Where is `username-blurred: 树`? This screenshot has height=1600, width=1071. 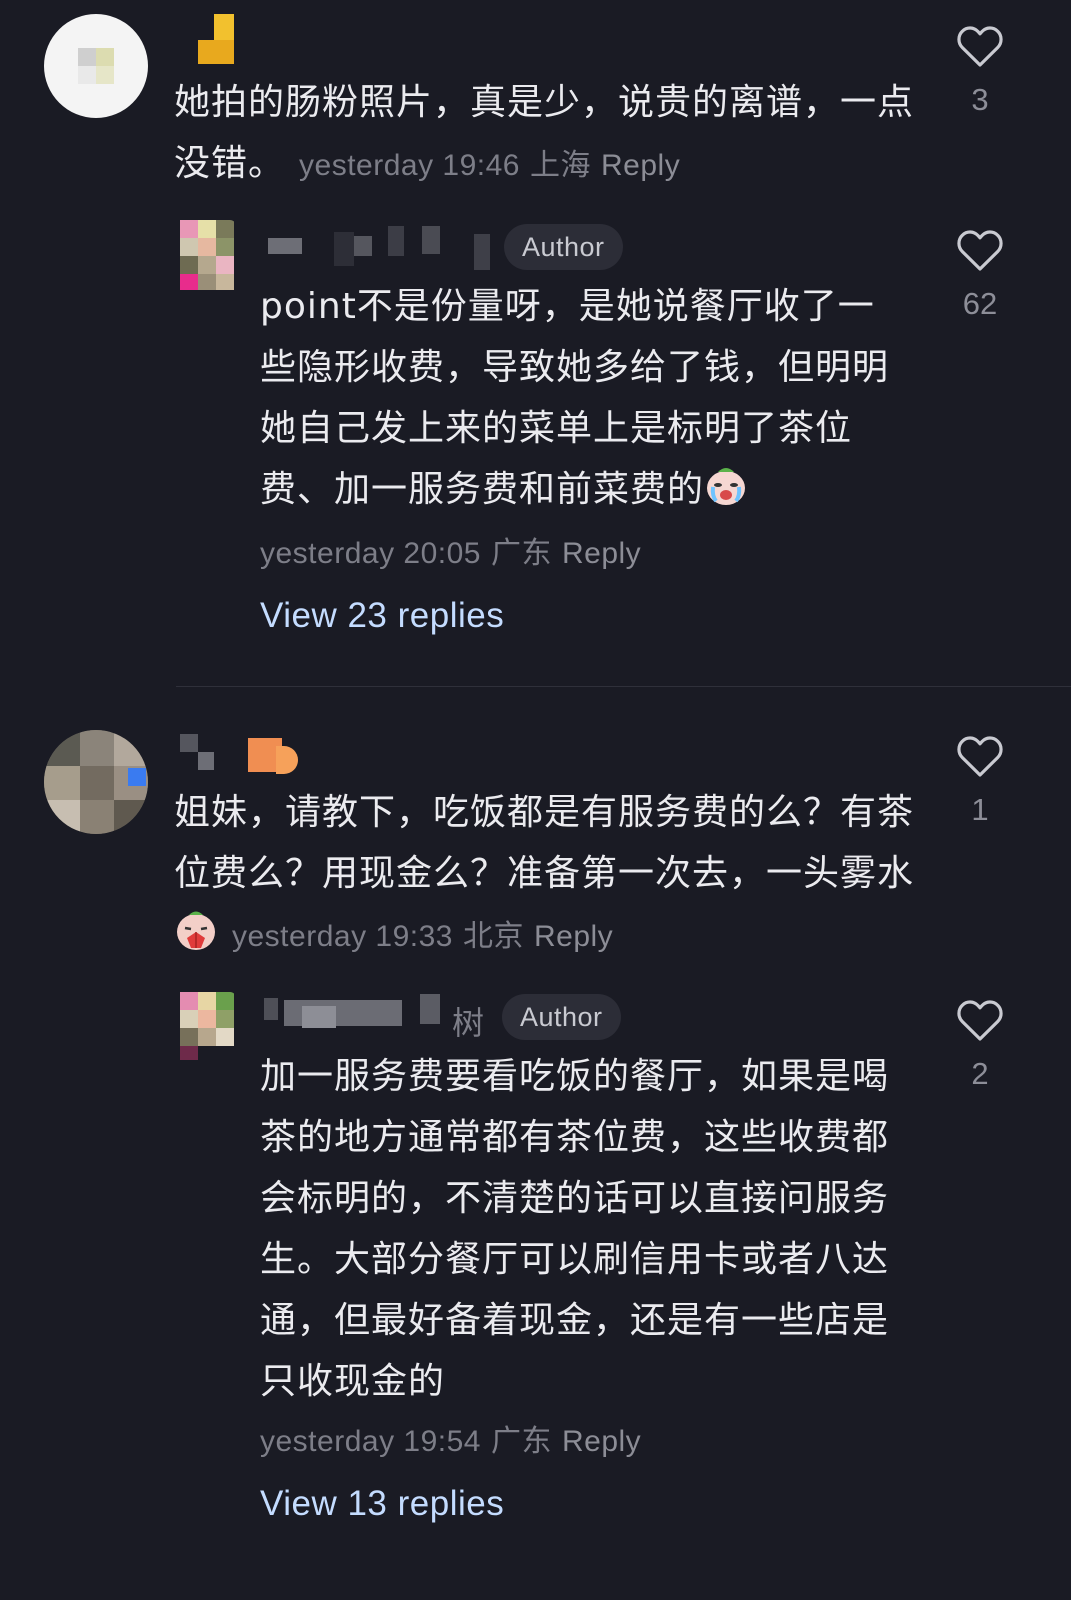 username-blurred: 树 is located at coordinates (379, 1017).